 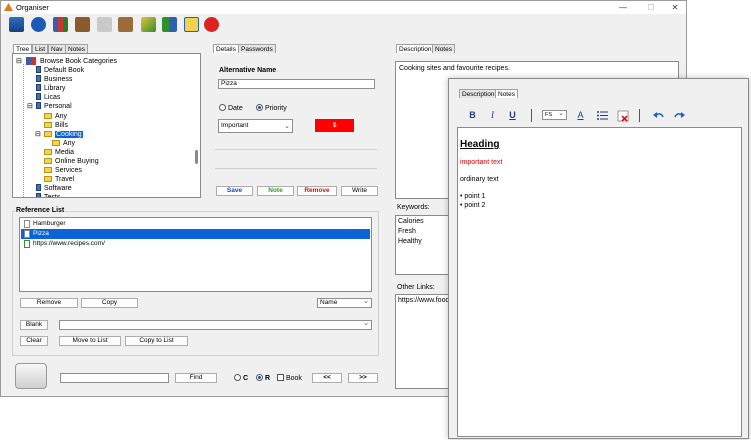 What do you see at coordinates (222, 107) in the screenshot?
I see `radio-date-circle` at bounding box center [222, 107].